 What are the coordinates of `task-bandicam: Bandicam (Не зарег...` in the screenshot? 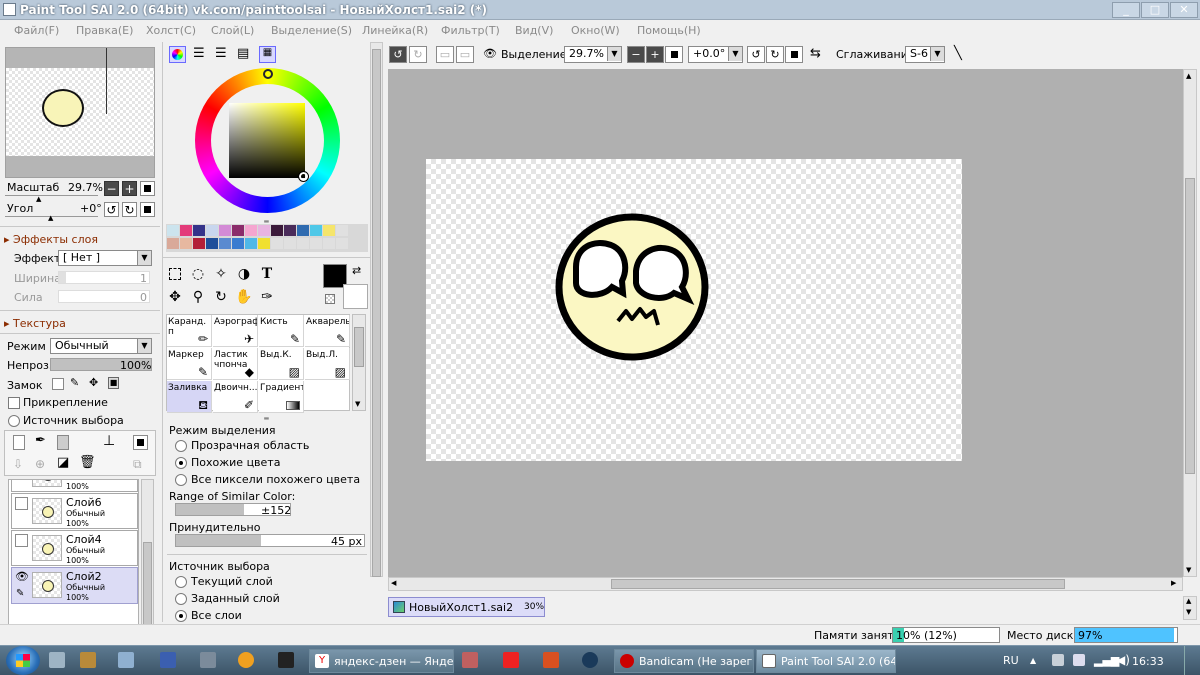 It's located at (684, 661).